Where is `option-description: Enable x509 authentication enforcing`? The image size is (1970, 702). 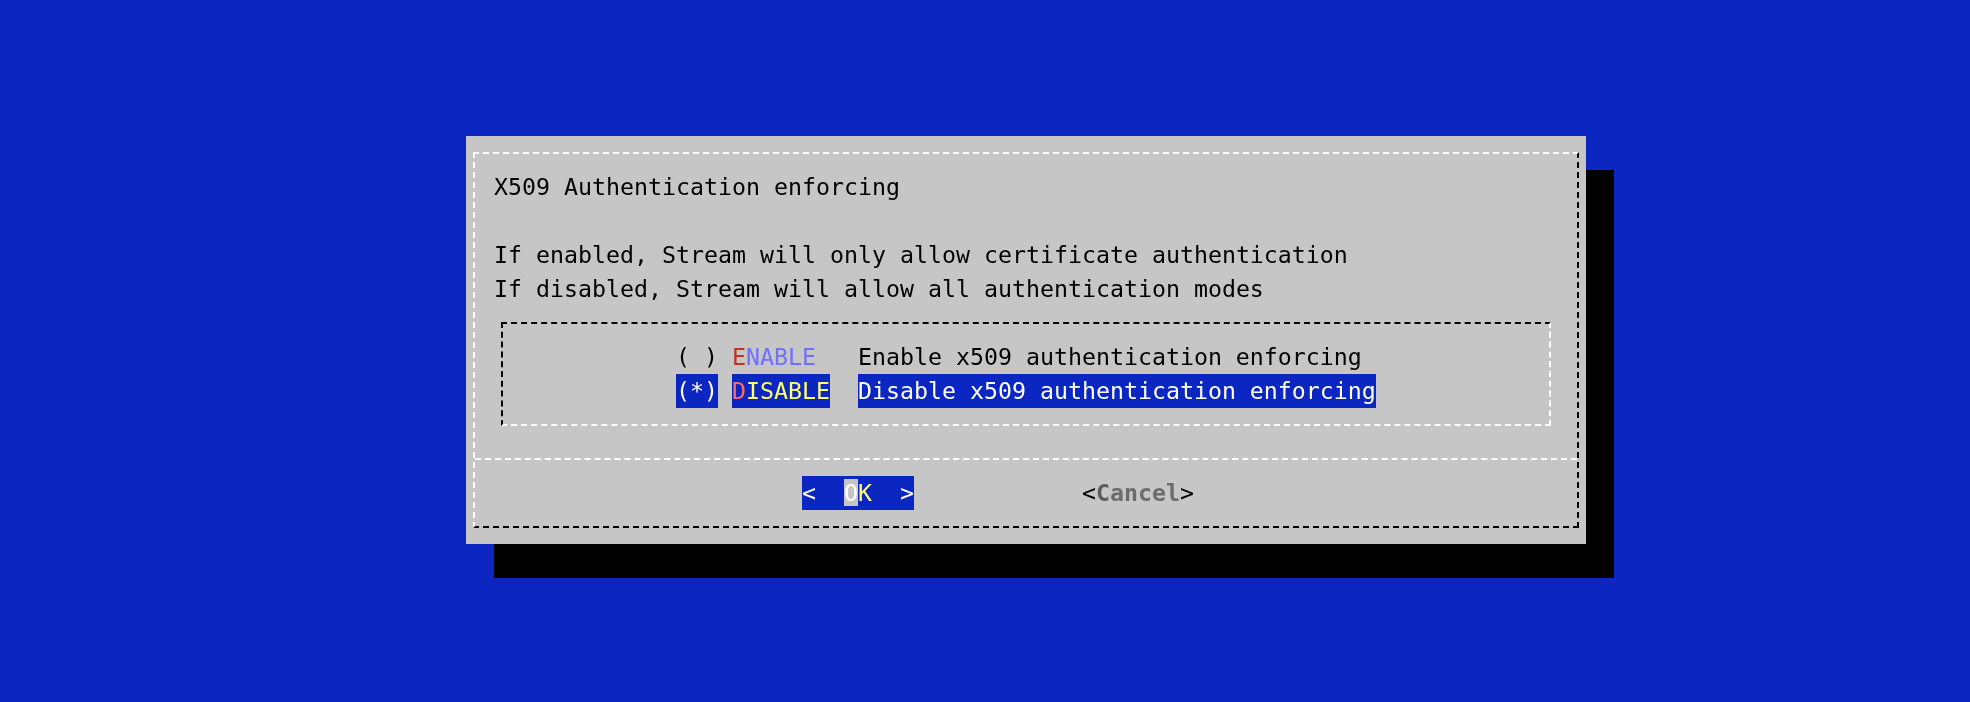
option-description: Enable x509 authentication enforcing is located at coordinates (1109, 357).